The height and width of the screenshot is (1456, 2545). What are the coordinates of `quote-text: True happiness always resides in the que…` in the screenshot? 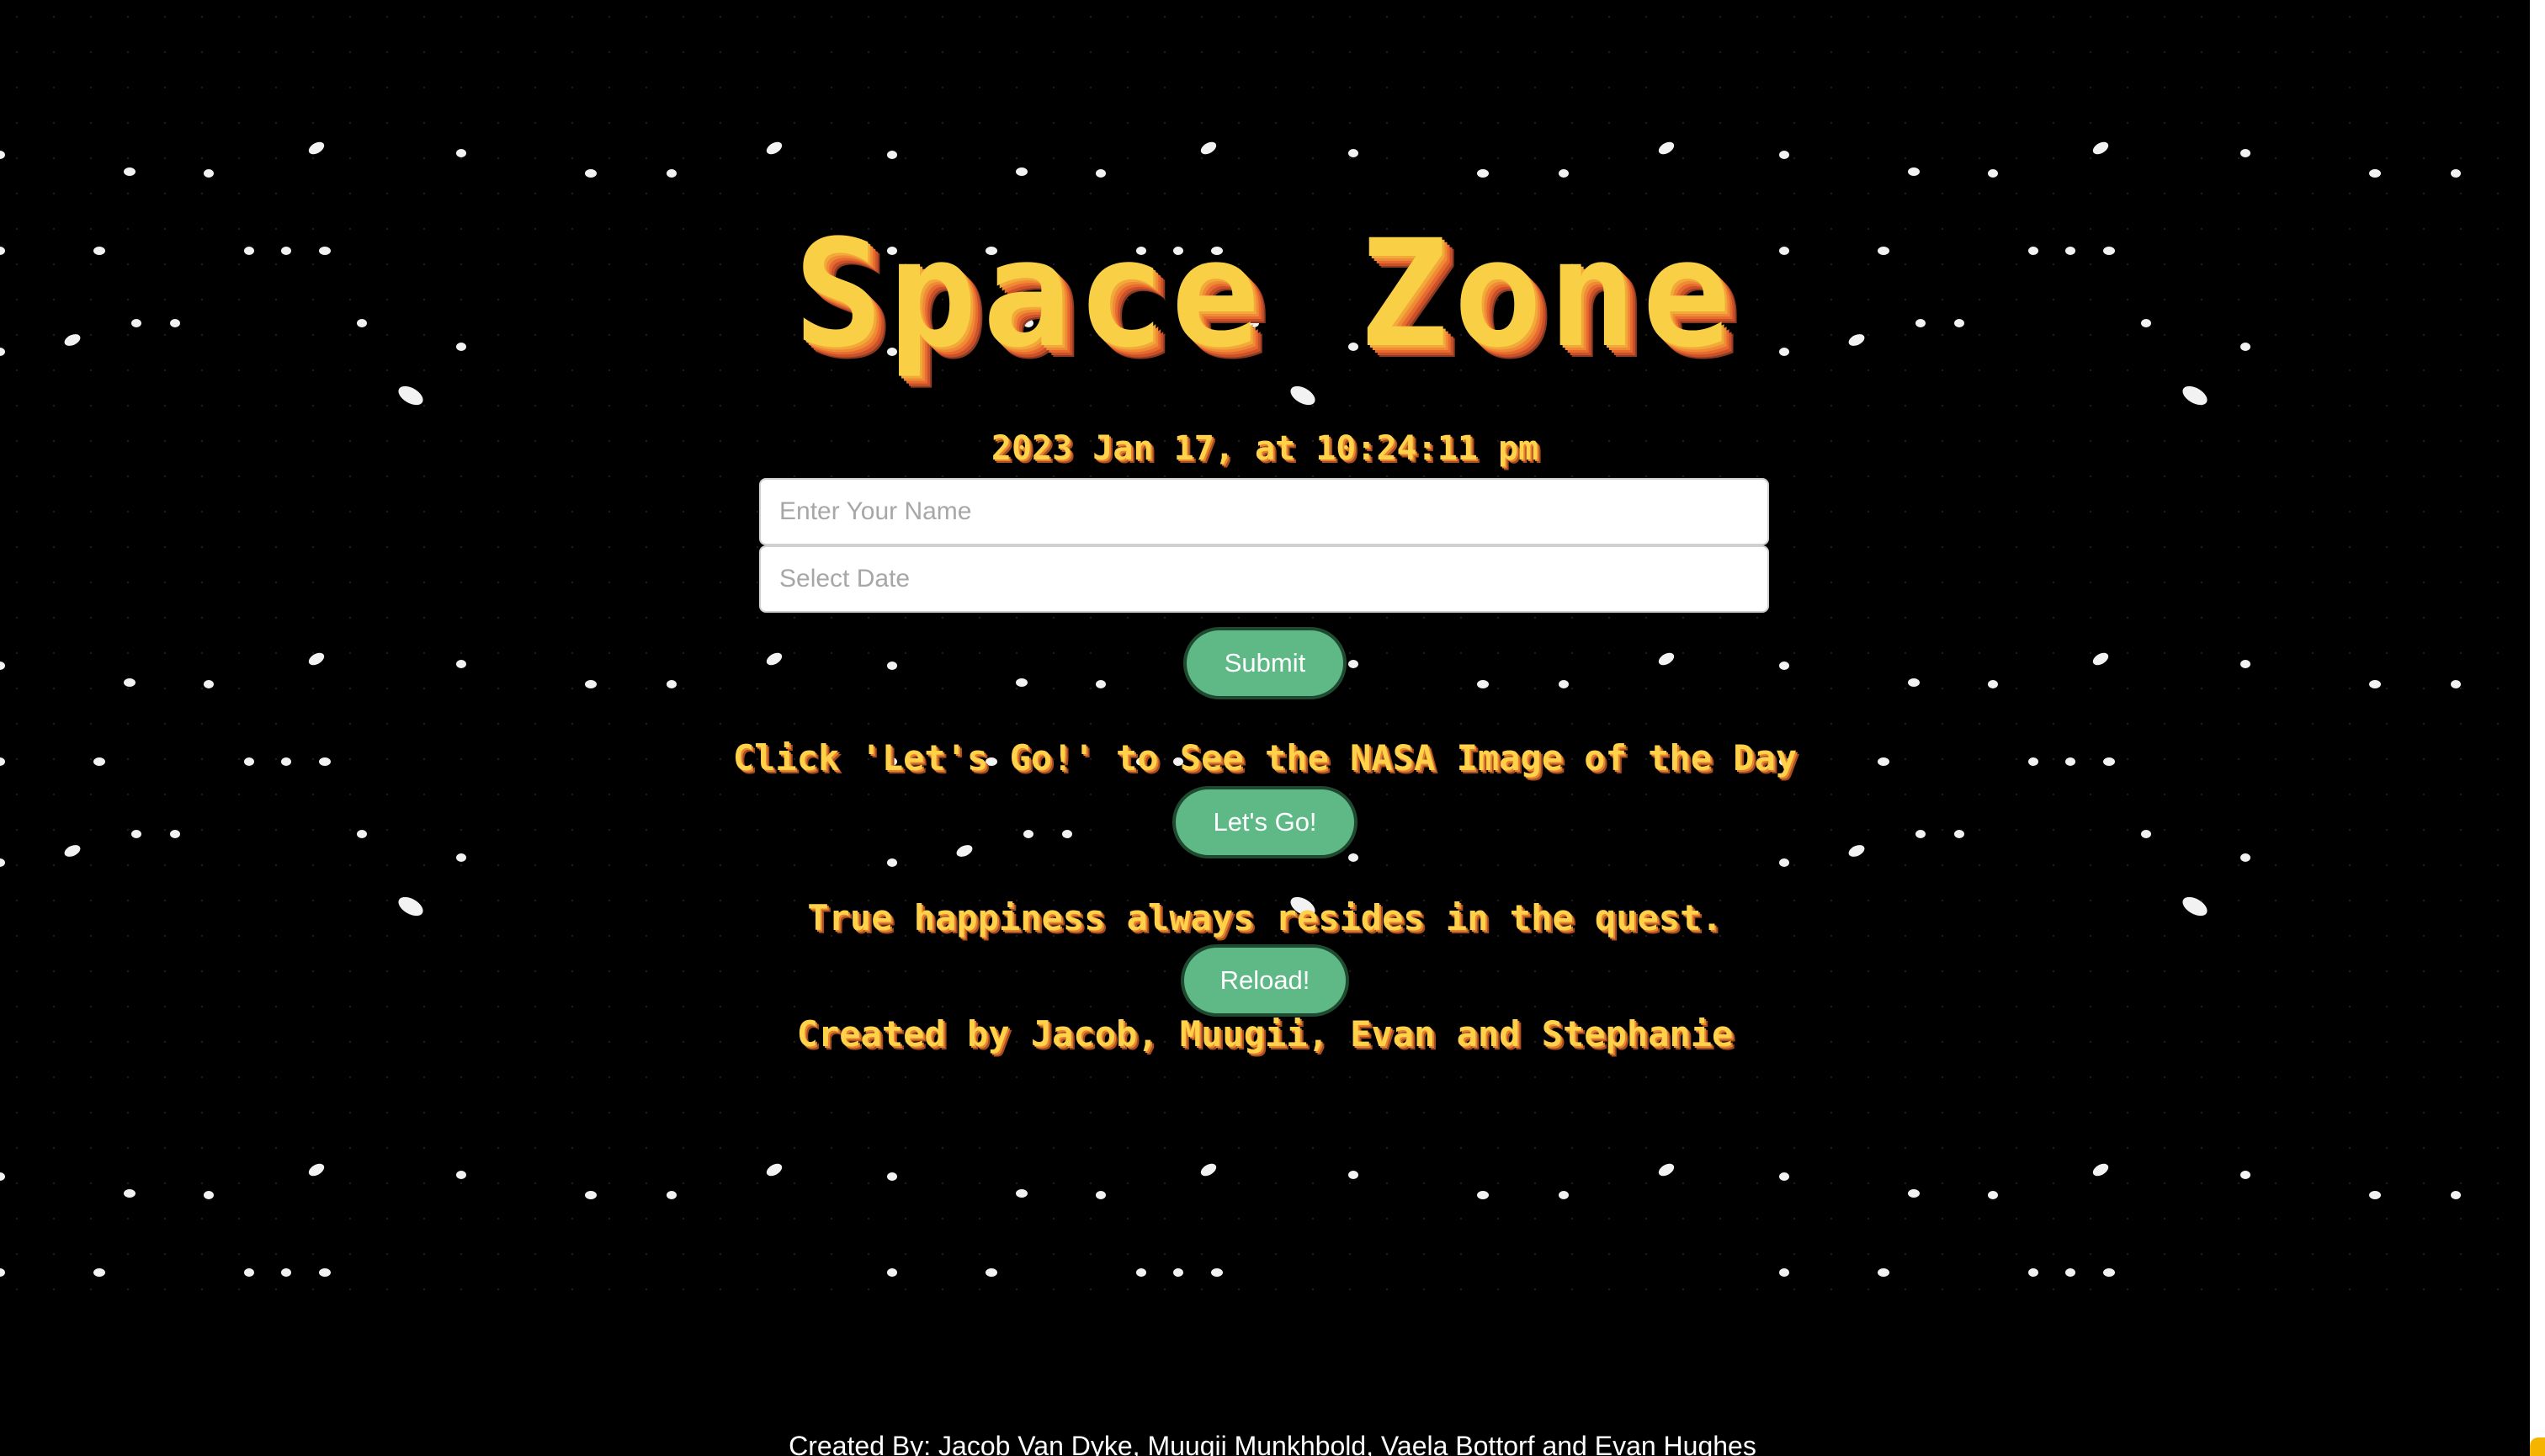 It's located at (1265, 917).